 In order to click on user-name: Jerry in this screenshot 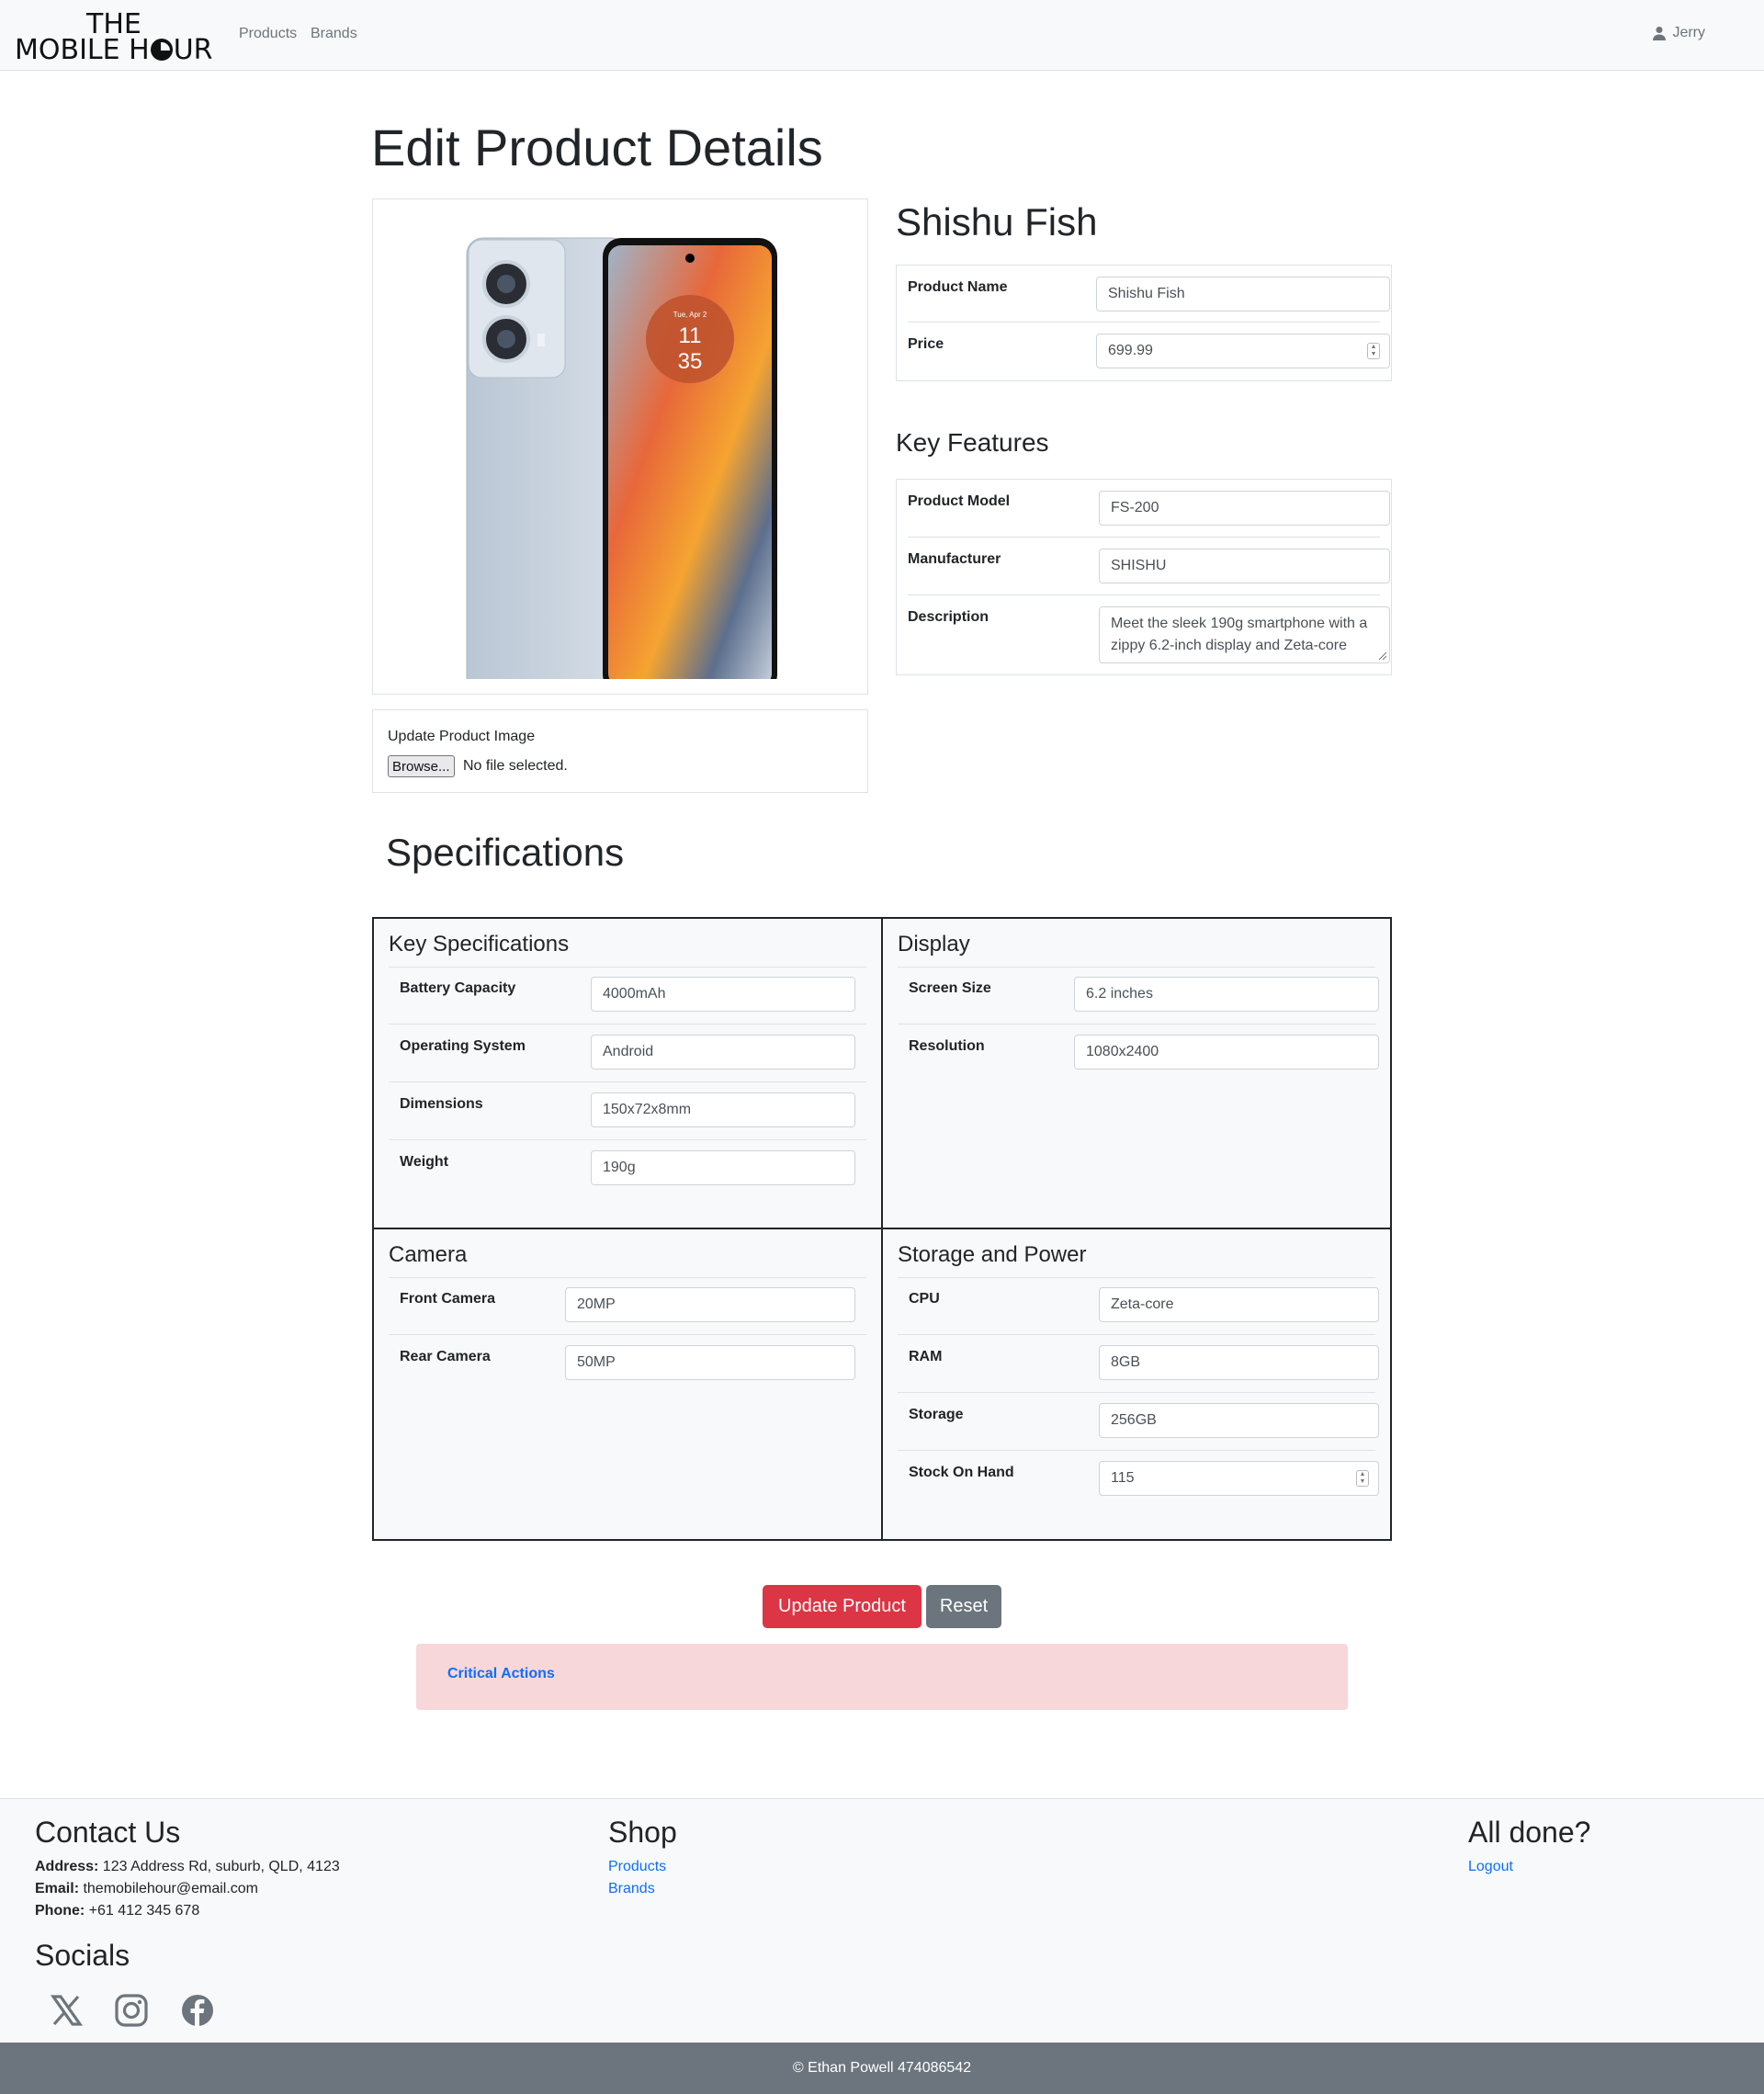, I will do `click(1689, 33)`.